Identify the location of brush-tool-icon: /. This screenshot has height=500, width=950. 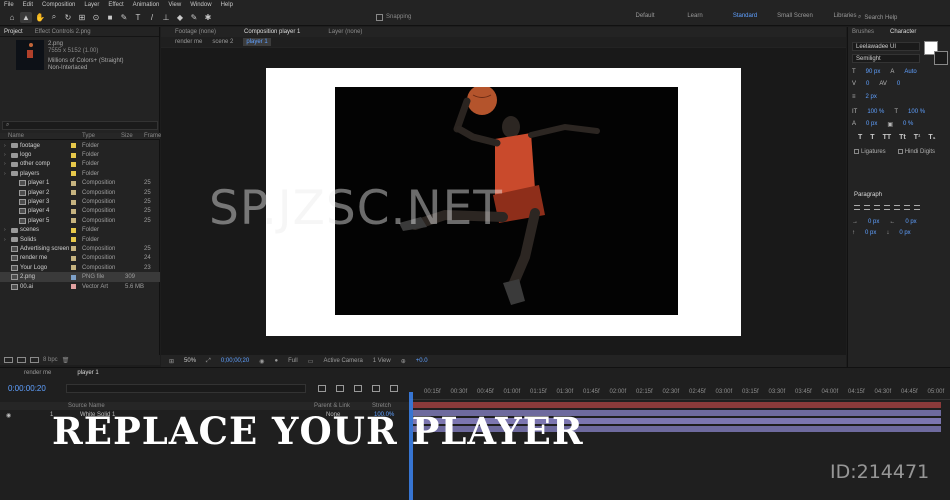
(152, 17).